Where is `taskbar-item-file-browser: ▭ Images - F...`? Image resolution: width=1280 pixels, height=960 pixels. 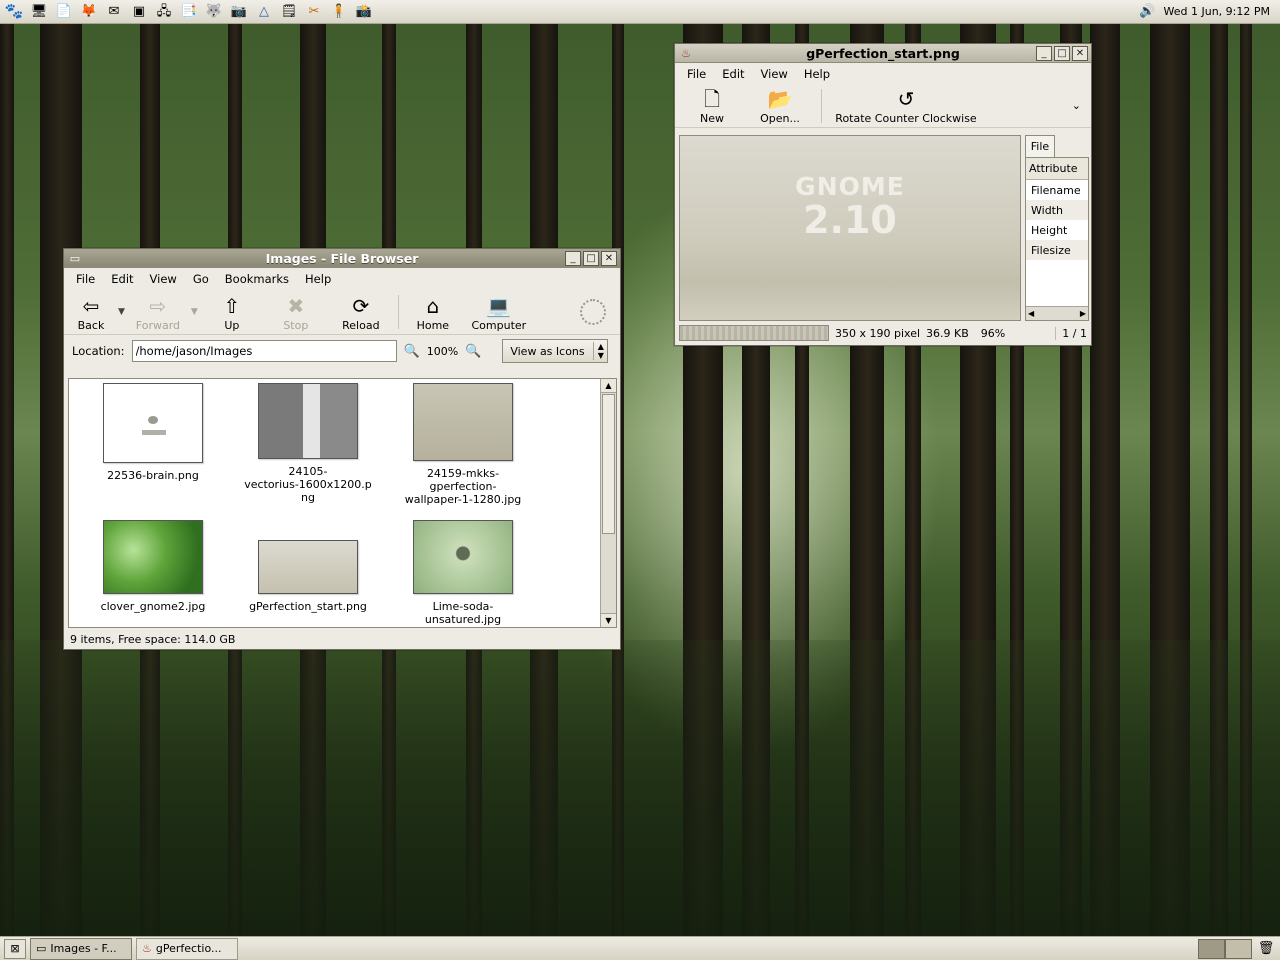
taskbar-item-file-browser: ▭ Images - F... is located at coordinates (81, 948).